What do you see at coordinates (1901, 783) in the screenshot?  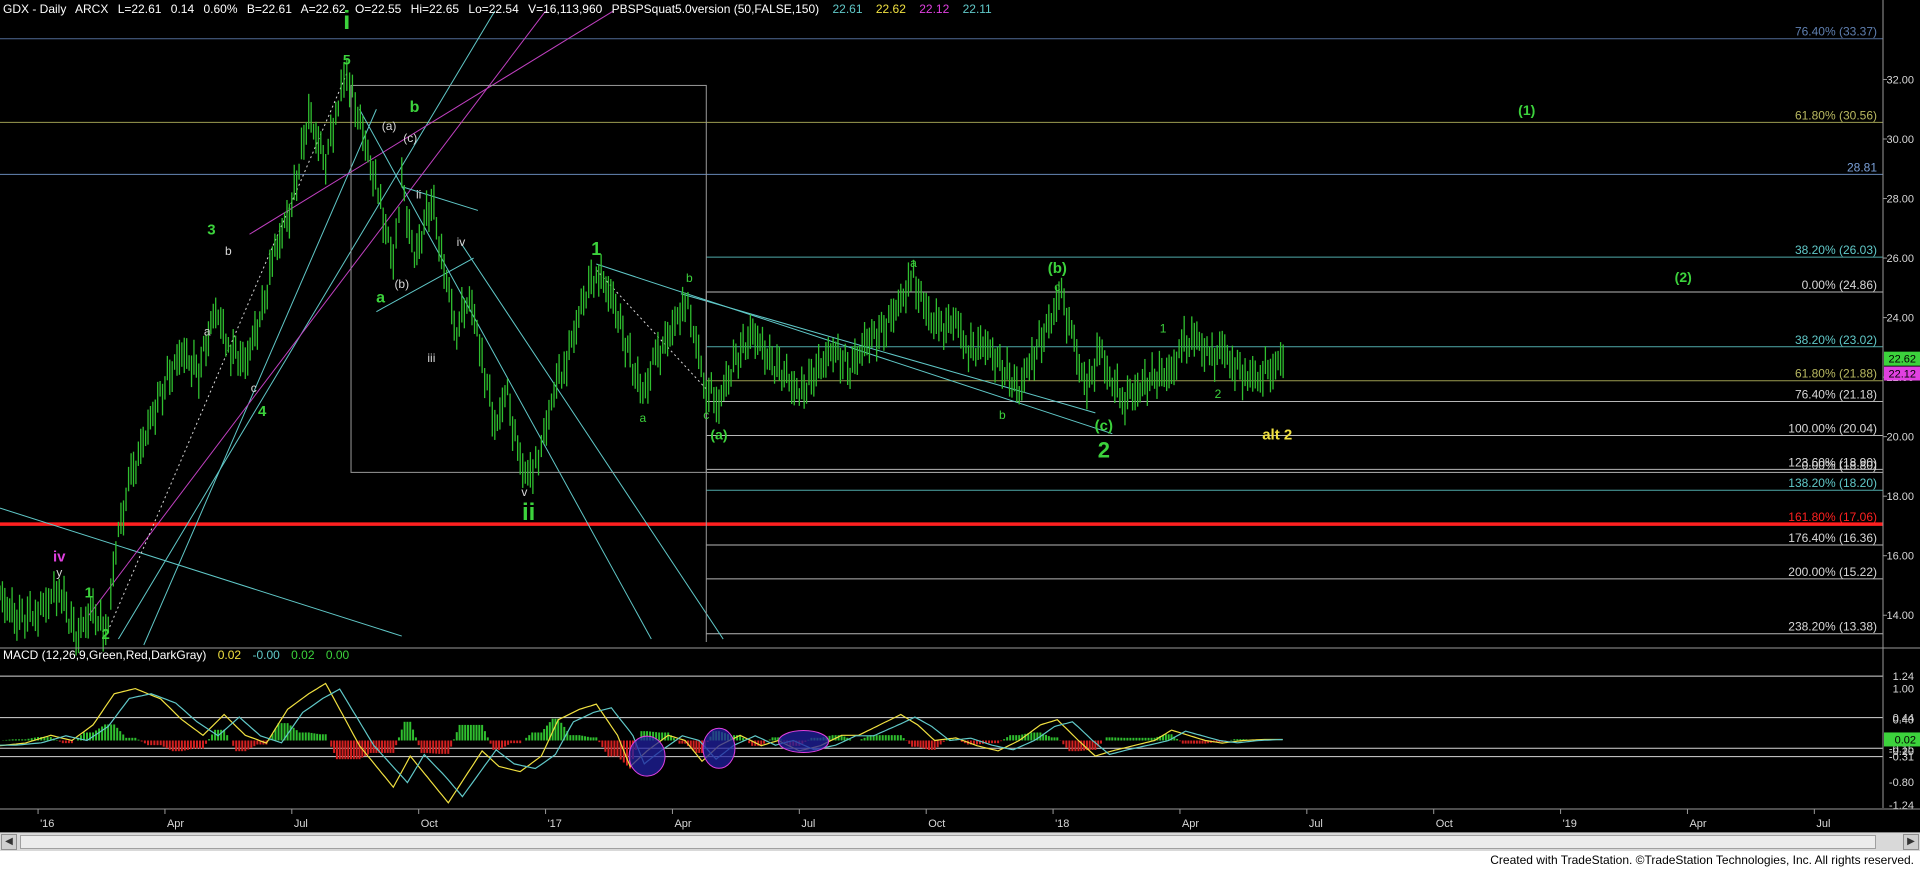 I see `macd-tick-label: -0.80` at bounding box center [1901, 783].